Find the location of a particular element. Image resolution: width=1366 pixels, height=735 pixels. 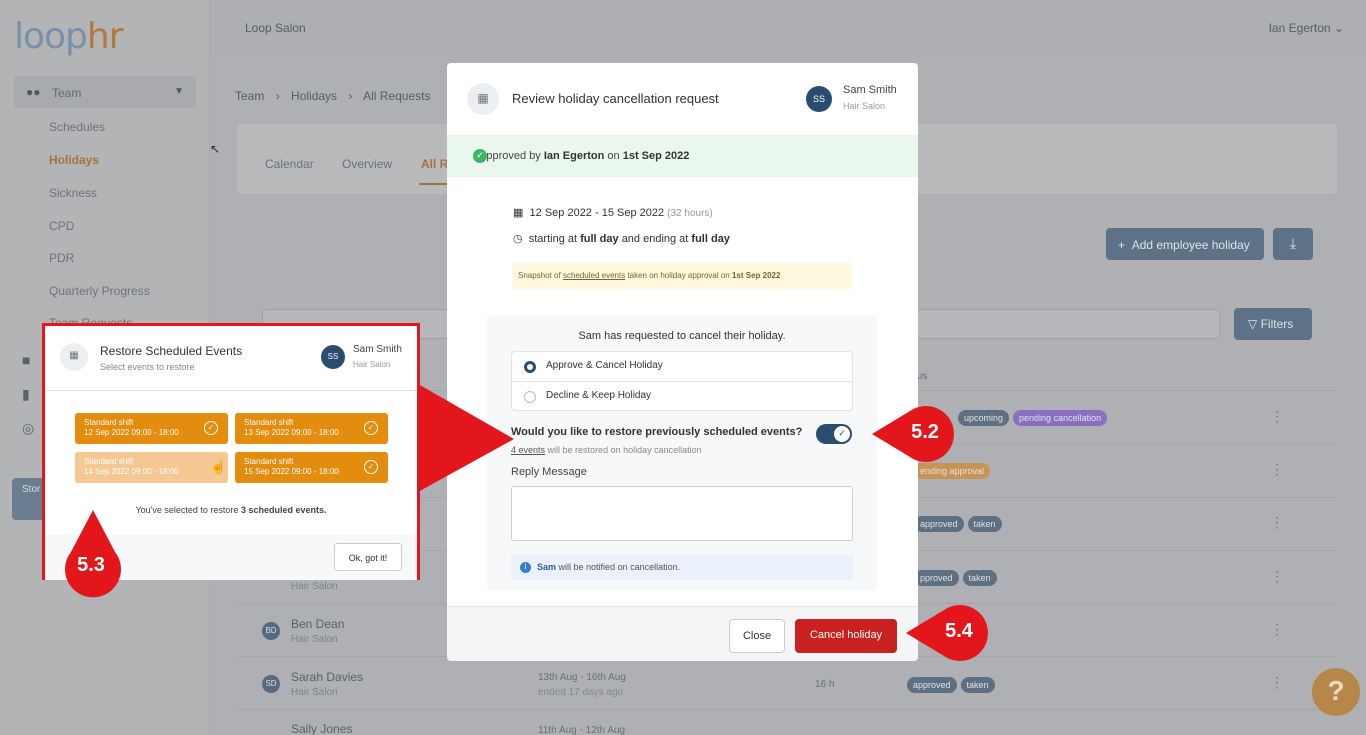

status-badges: upcoming pending cancellation is located at coordinates (1033, 418).